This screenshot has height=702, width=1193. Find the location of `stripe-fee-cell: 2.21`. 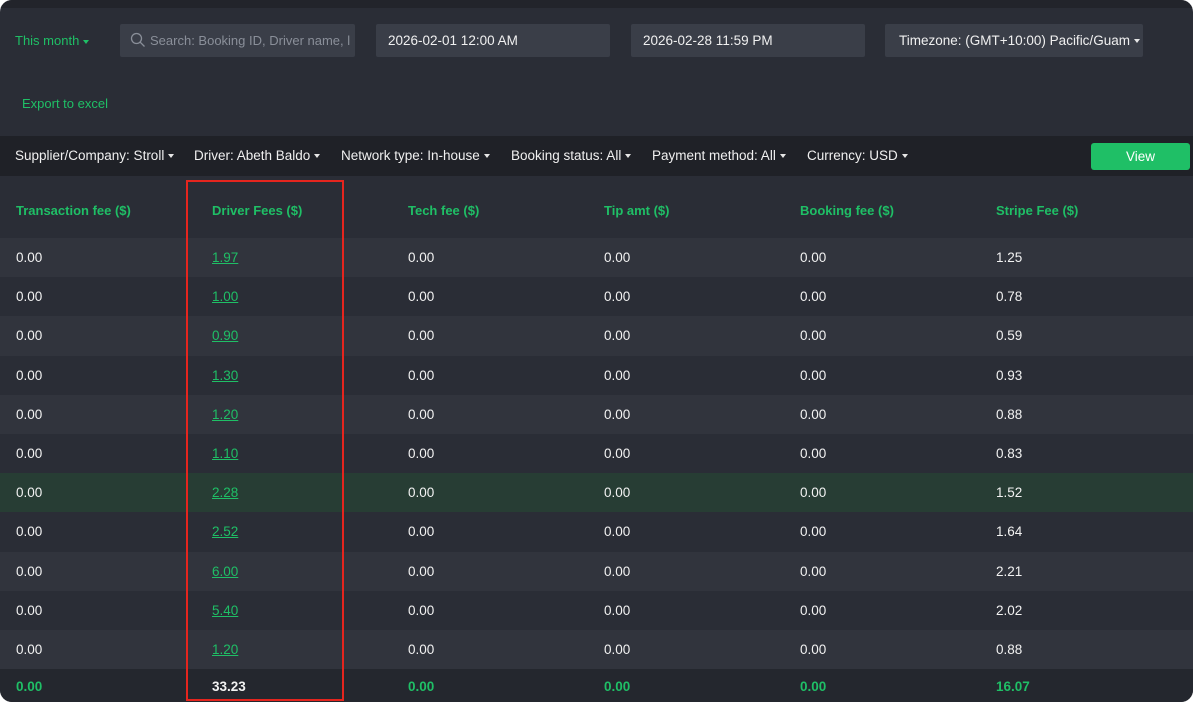

stripe-fee-cell: 2.21 is located at coordinates (1009, 571).